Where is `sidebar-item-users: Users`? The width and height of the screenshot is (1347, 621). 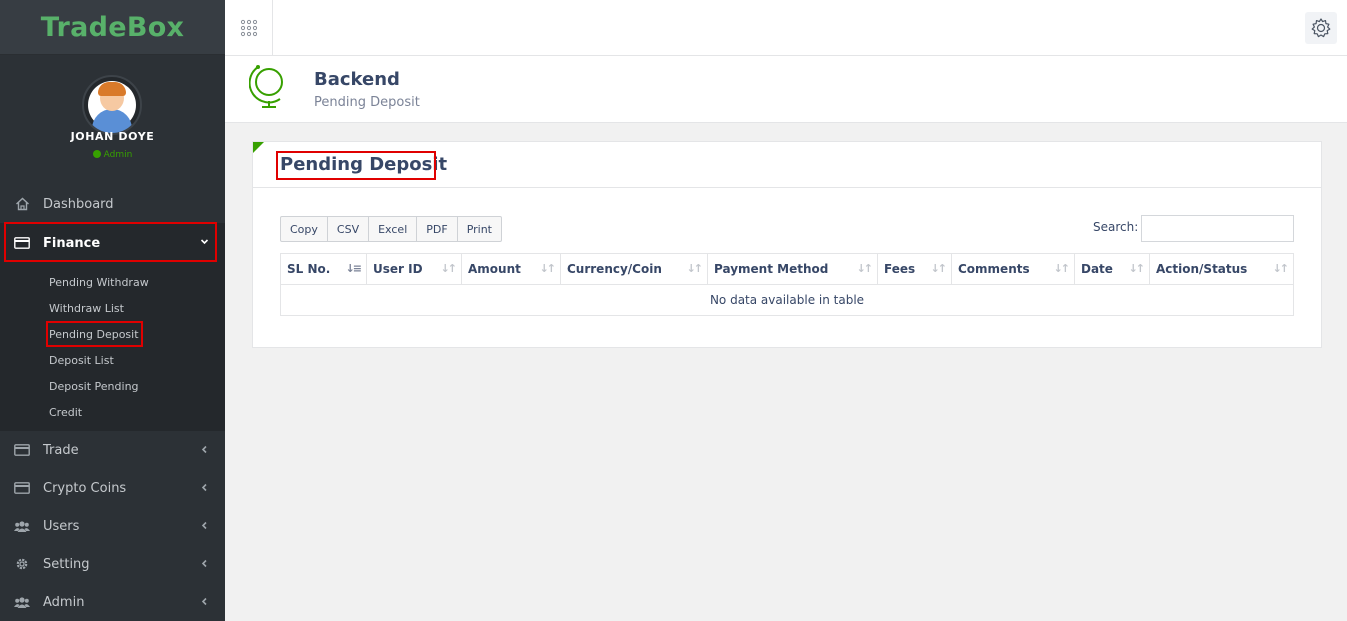 sidebar-item-users: Users is located at coordinates (112, 526).